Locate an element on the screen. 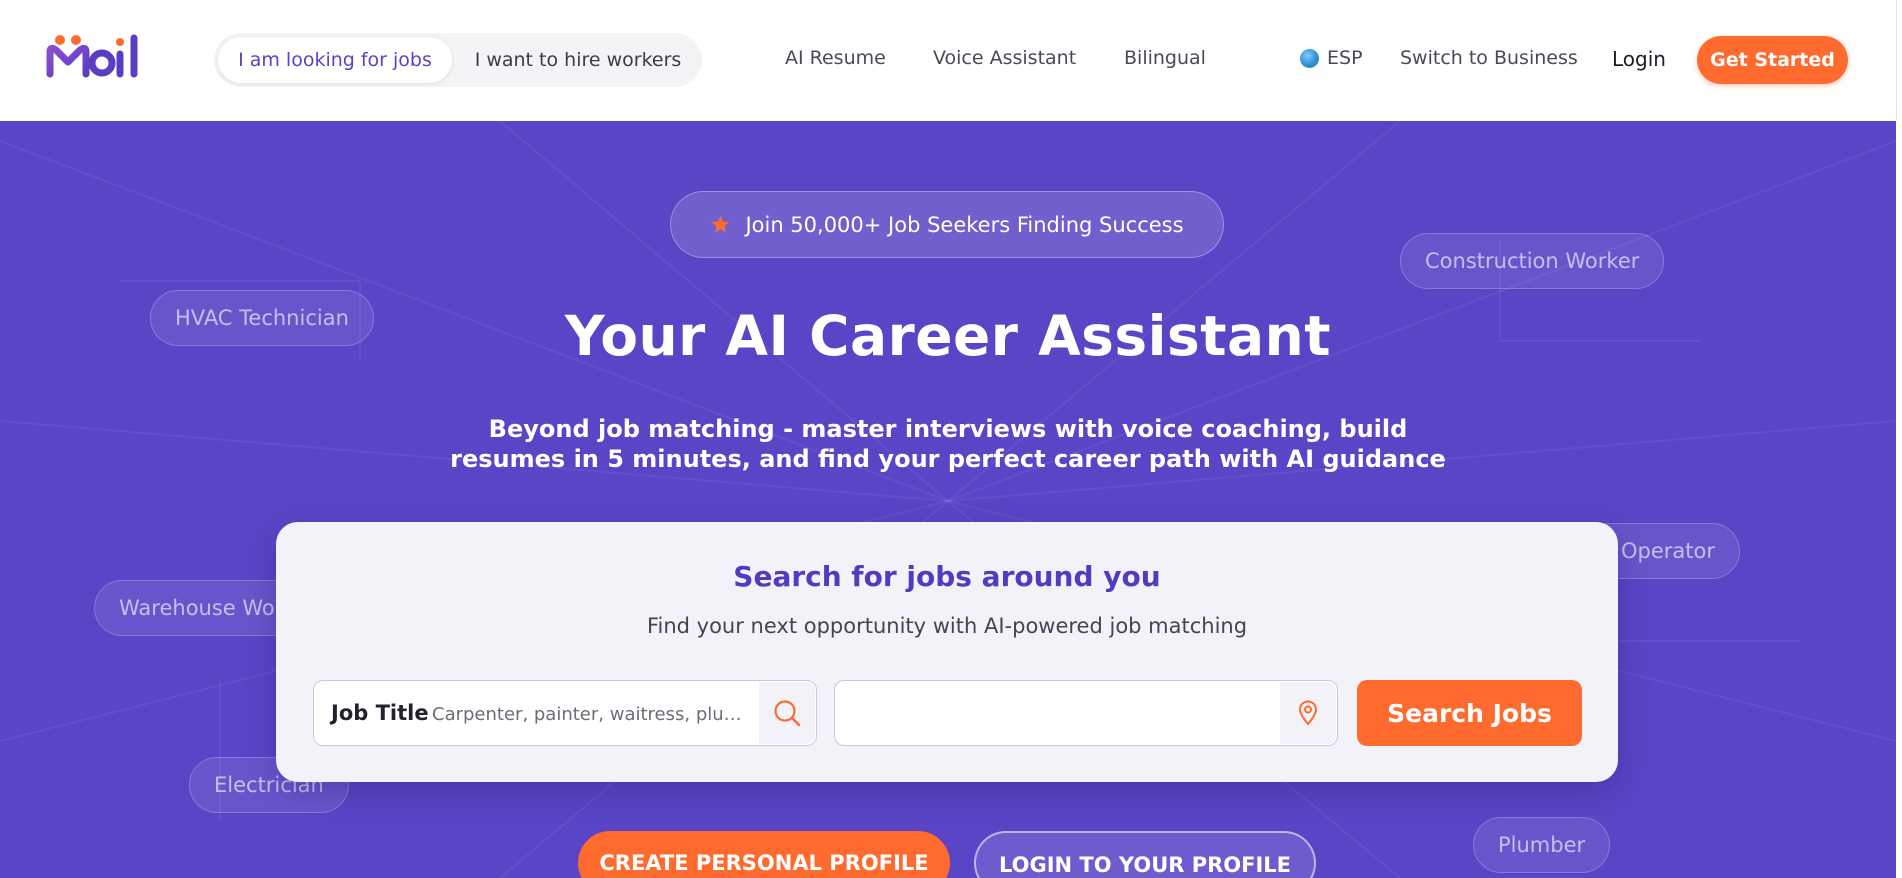 Image resolution: width=1902 pixels, height=878 pixels. job-title-field: Job Title is located at coordinates (565, 713).